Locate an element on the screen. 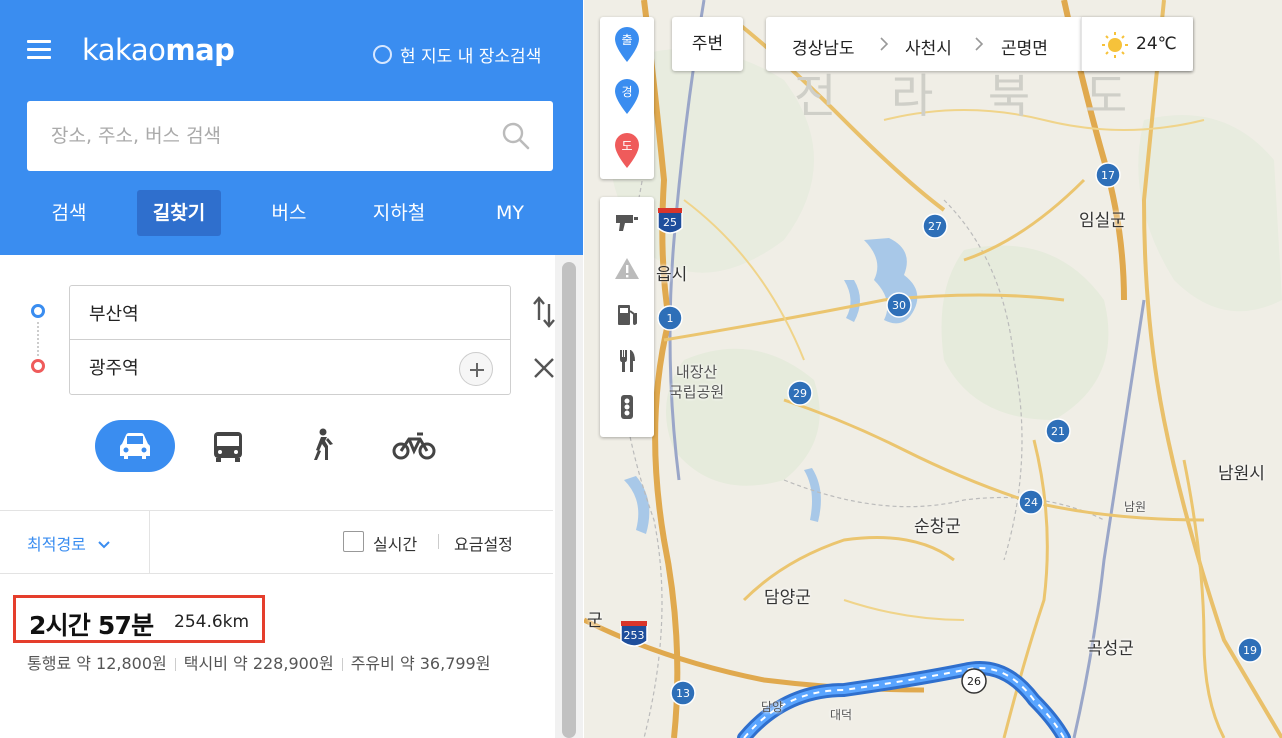  breadcrumb-province: 경상남도 is located at coordinates (823, 46).